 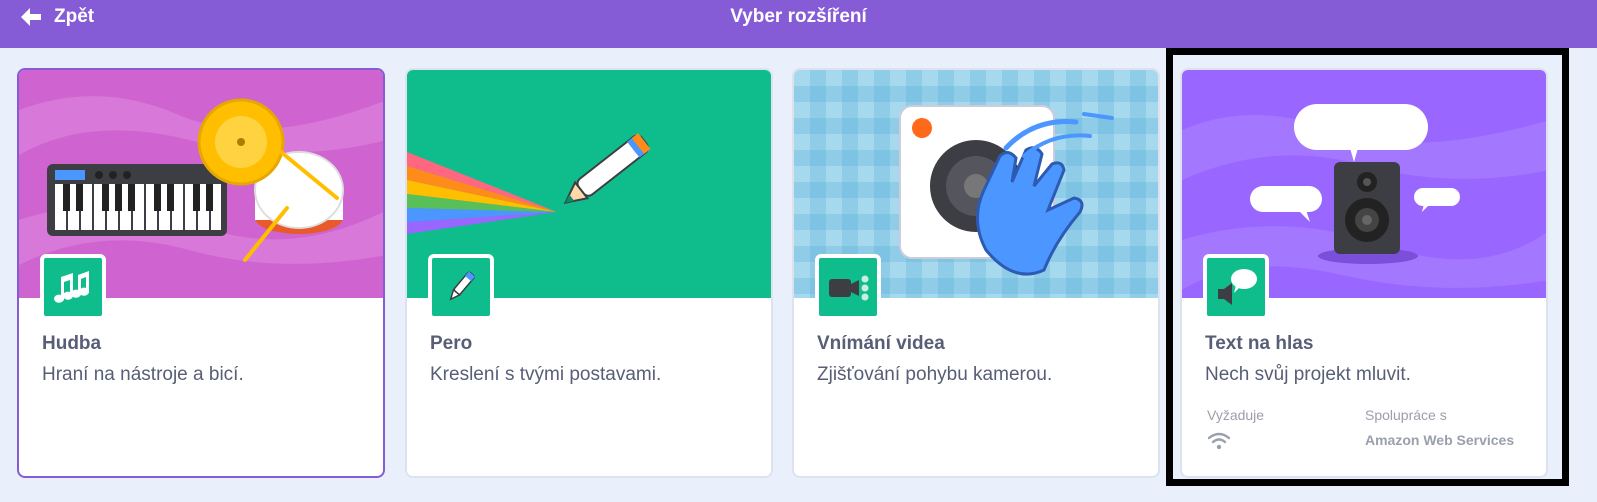 What do you see at coordinates (72, 343) in the screenshot?
I see `extension-name: Hudba` at bounding box center [72, 343].